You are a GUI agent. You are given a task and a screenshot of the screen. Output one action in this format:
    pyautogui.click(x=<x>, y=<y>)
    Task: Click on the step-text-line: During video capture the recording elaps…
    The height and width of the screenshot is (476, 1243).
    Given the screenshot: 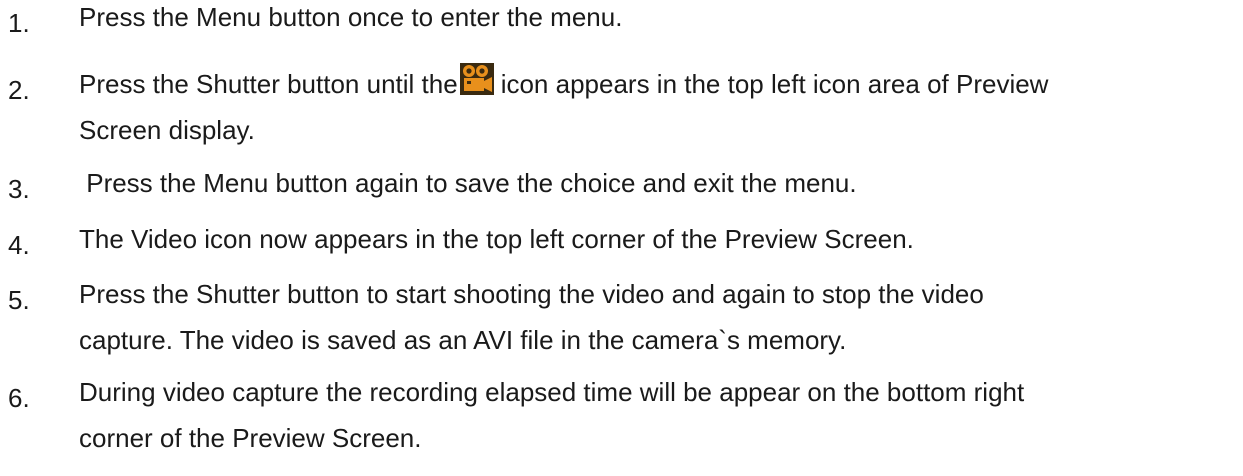 What is the action you would take?
    pyautogui.click(x=552, y=392)
    